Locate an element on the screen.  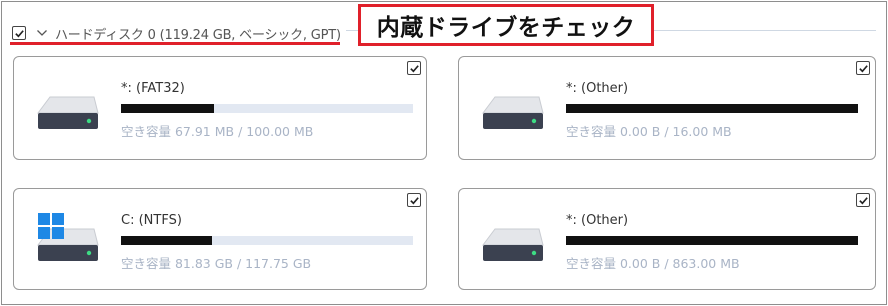
partition-title: C: (NTFS) is located at coordinates (151, 220).